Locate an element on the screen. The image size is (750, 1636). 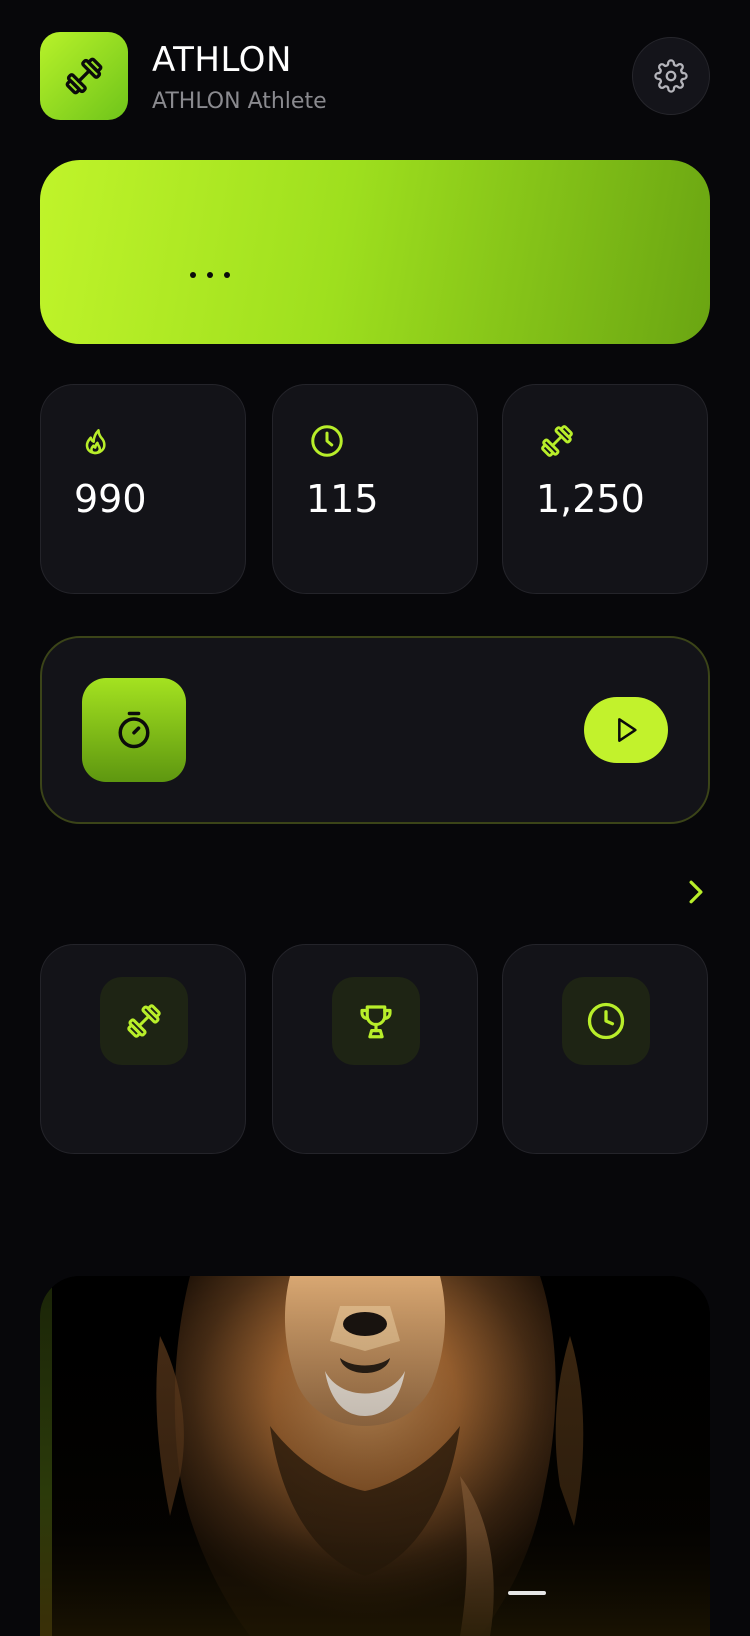
stopwatch-icon is located at coordinates (134, 730).